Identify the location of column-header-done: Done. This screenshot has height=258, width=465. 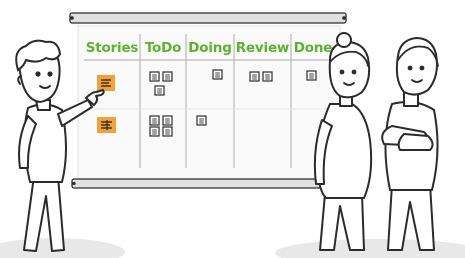
(313, 48).